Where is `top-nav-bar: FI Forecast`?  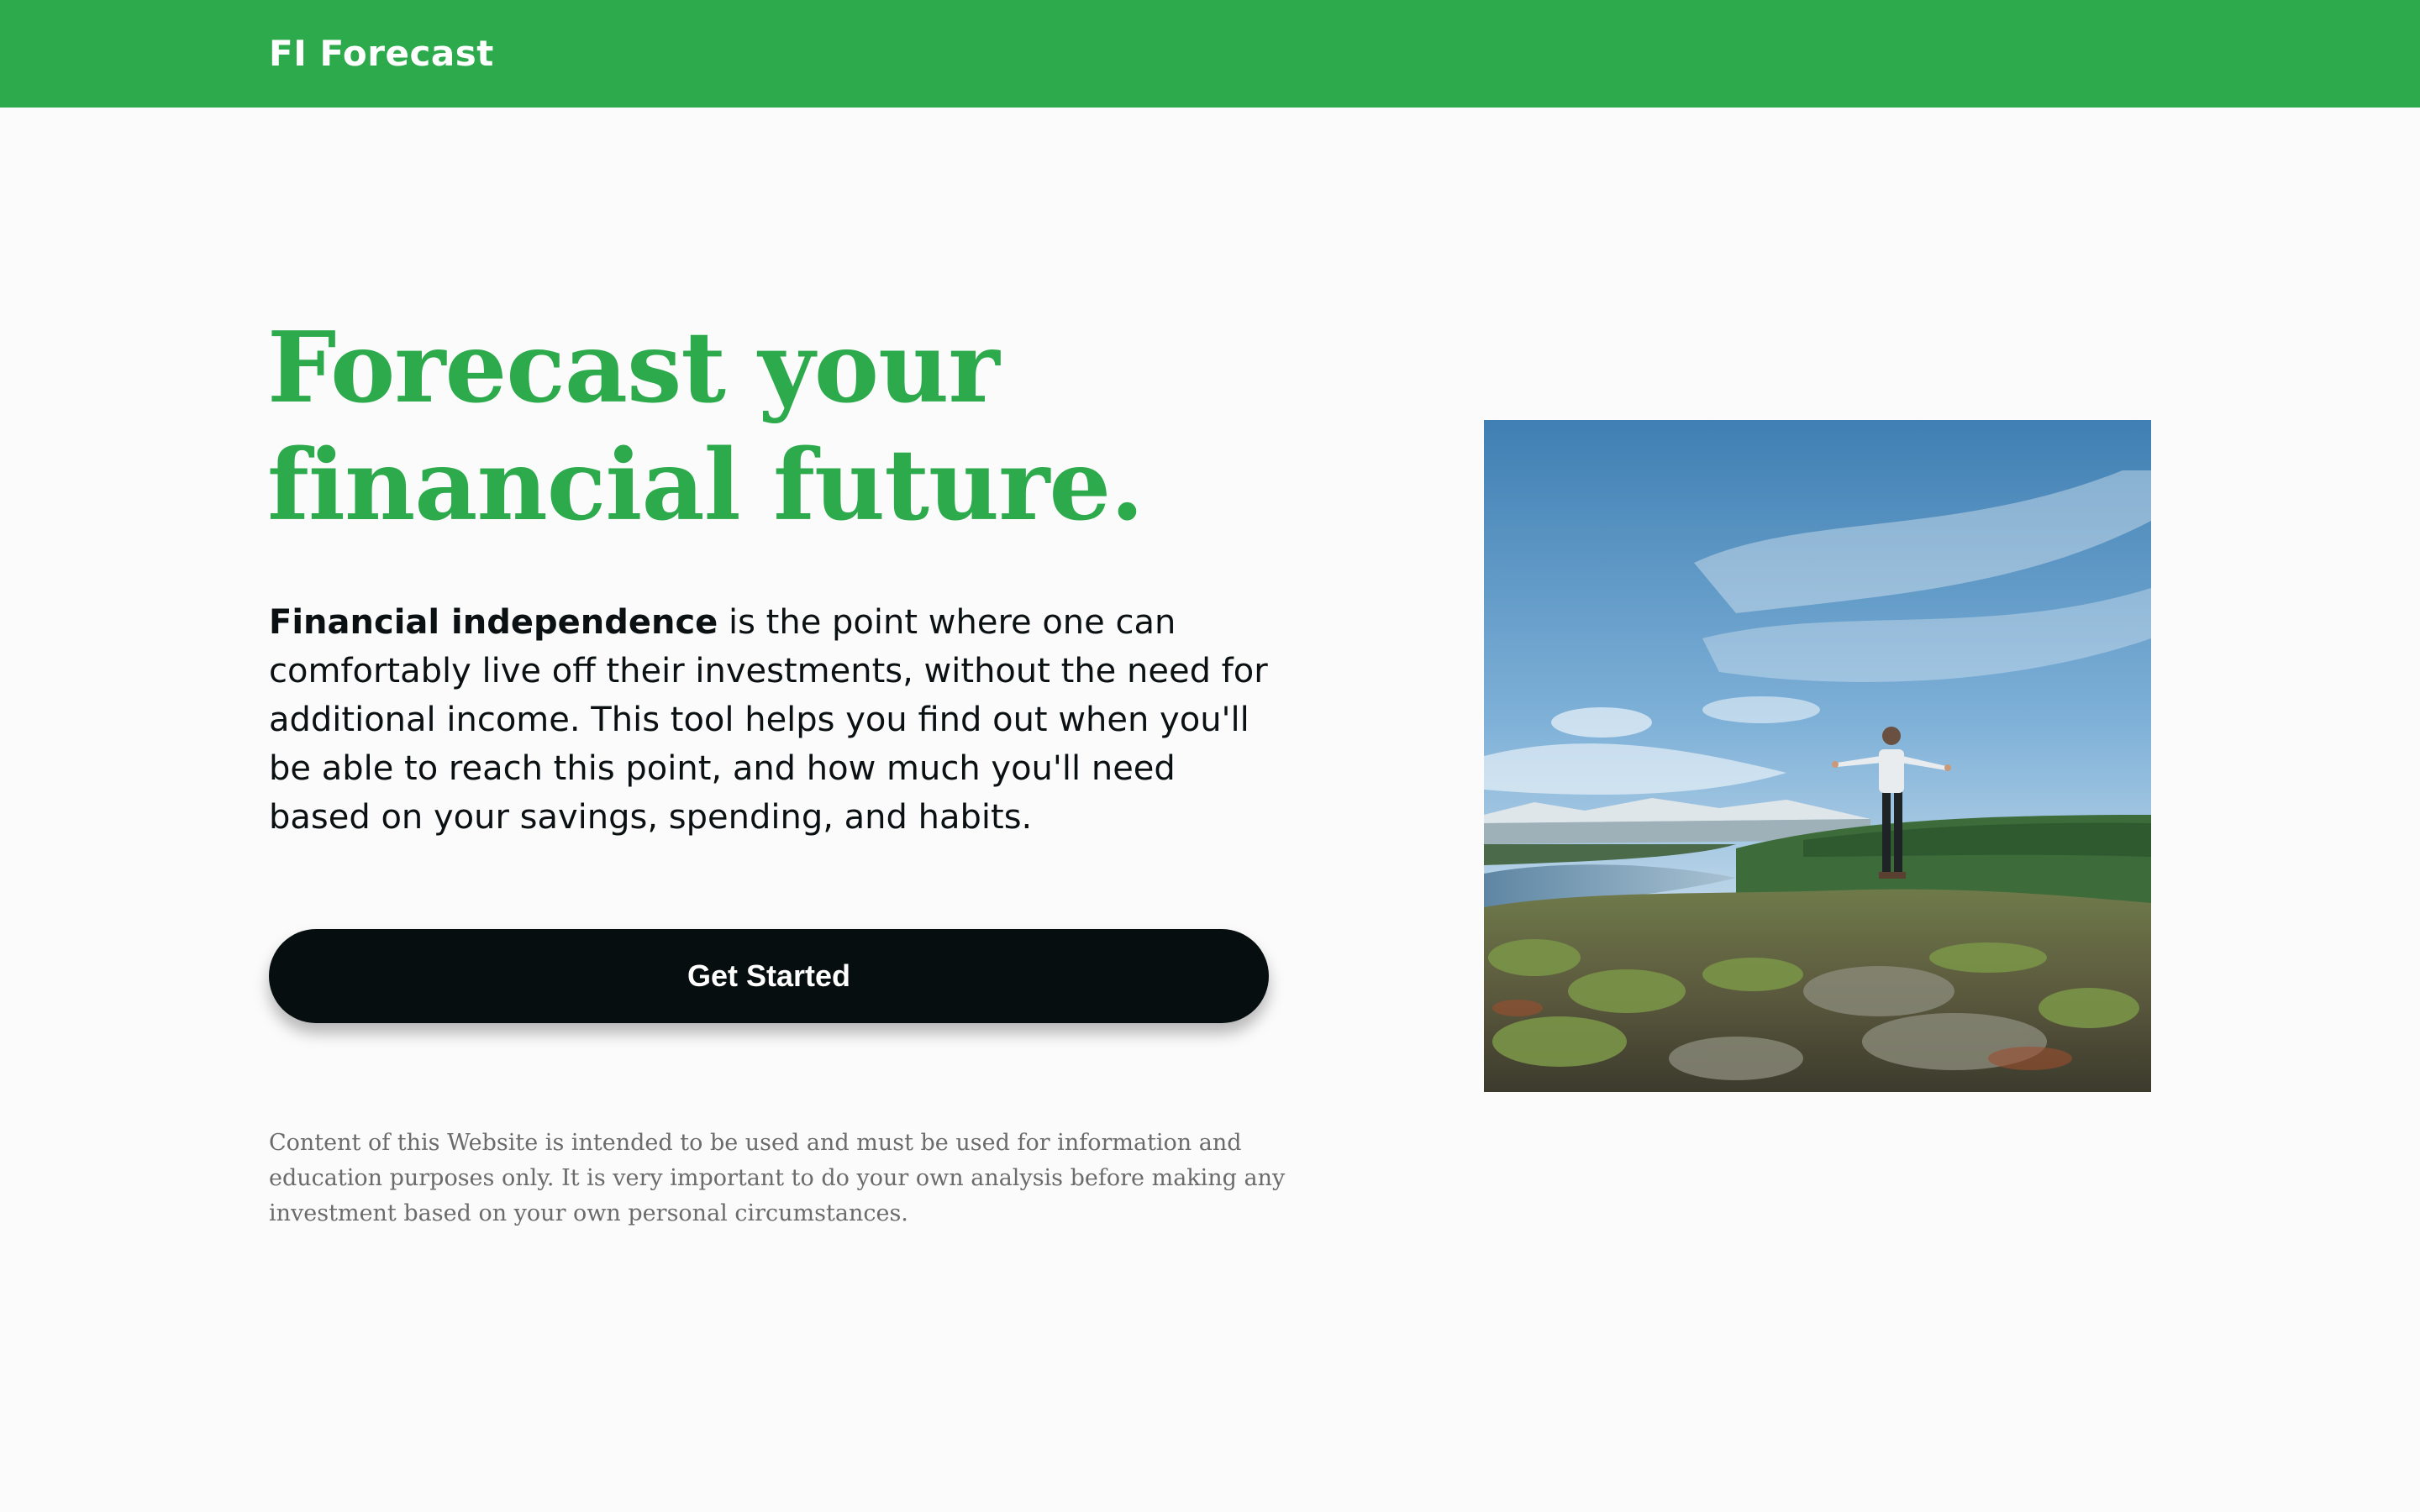
top-nav-bar: FI Forecast is located at coordinates (1210, 54).